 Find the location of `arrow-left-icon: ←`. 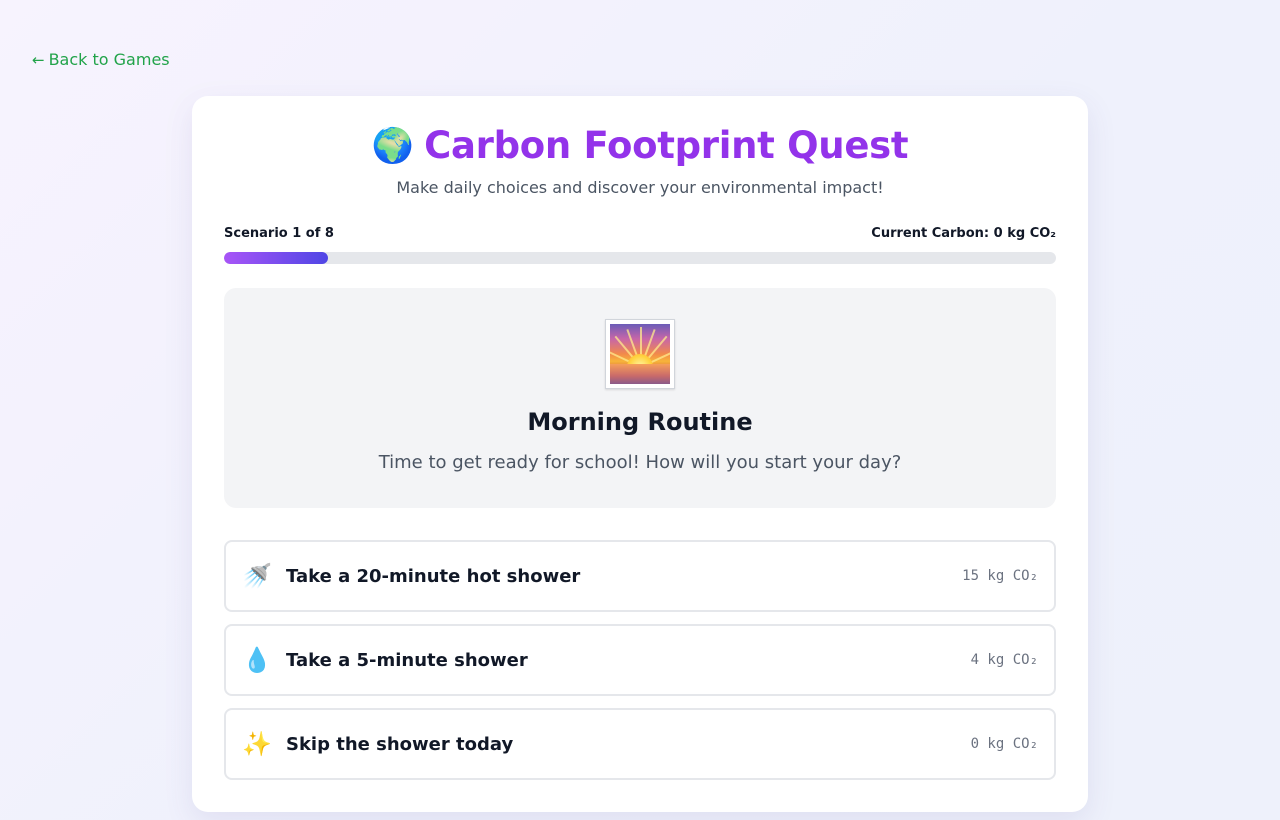

arrow-left-icon: ← is located at coordinates (38, 59).